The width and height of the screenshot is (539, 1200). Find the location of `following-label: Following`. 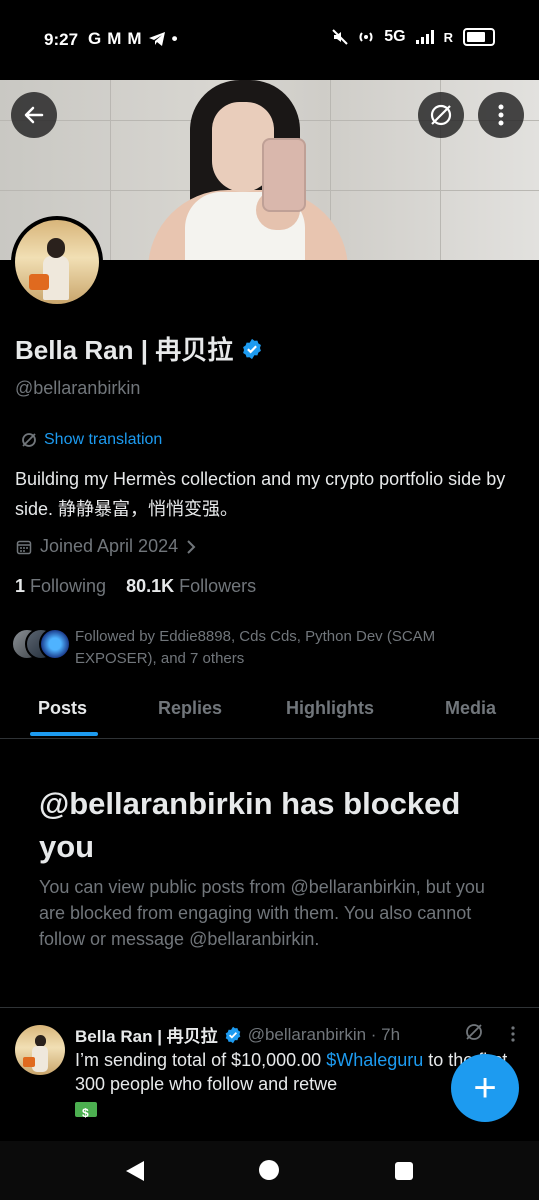

following-label: Following is located at coordinates (68, 586).